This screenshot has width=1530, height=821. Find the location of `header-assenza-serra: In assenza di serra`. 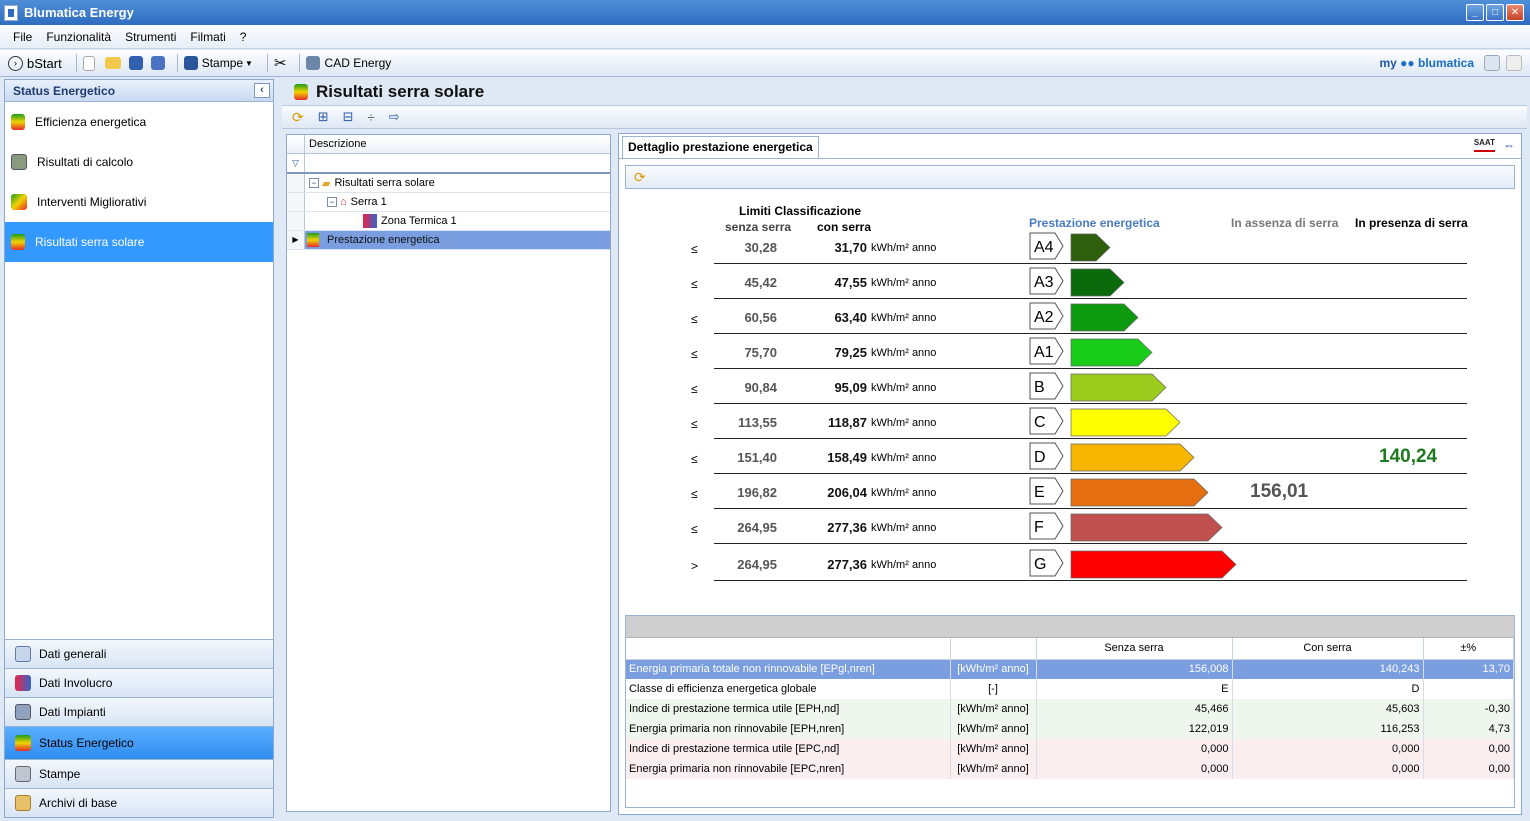

header-assenza-serra: In assenza di serra is located at coordinates (1285, 223).